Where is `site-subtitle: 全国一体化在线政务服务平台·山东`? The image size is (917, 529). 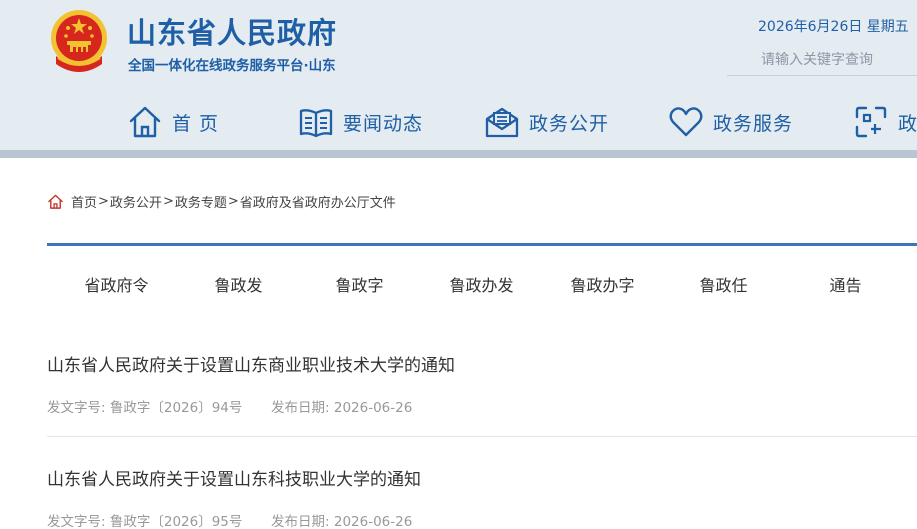 site-subtitle: 全国一体化在线政务服务平台·山东 is located at coordinates (232, 64).